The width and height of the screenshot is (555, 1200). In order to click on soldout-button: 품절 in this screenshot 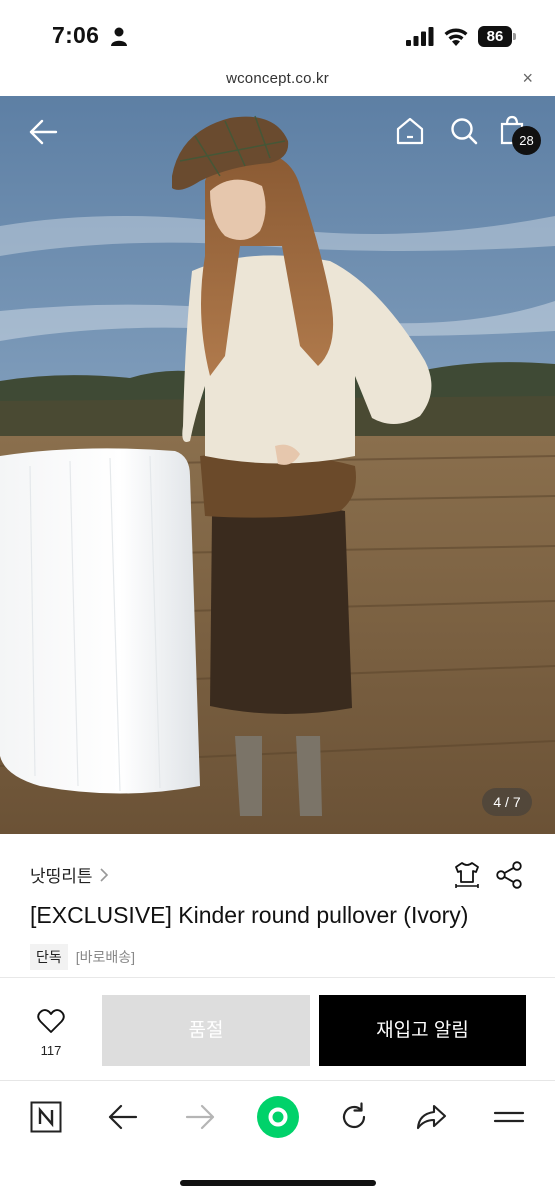, I will do `click(206, 1030)`.